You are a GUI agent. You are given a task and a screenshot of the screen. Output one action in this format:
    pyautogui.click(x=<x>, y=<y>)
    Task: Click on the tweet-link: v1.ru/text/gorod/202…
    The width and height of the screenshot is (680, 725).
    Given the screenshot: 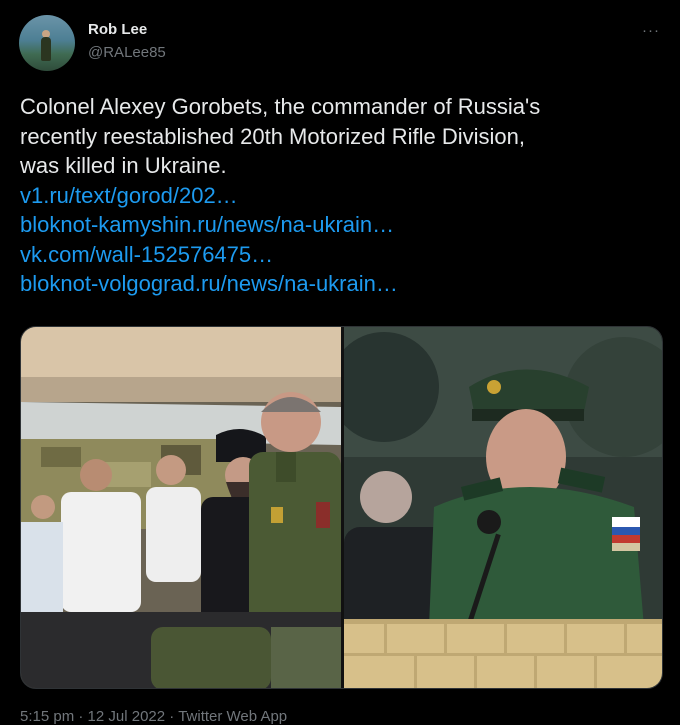 What is the action you would take?
    pyautogui.click(x=340, y=196)
    